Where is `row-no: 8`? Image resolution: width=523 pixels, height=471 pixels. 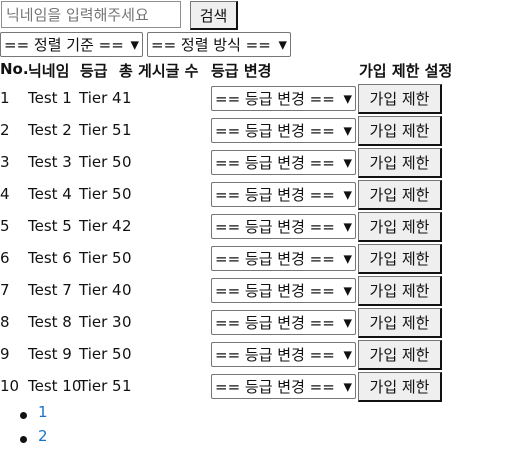
row-no: 8 is located at coordinates (5, 322).